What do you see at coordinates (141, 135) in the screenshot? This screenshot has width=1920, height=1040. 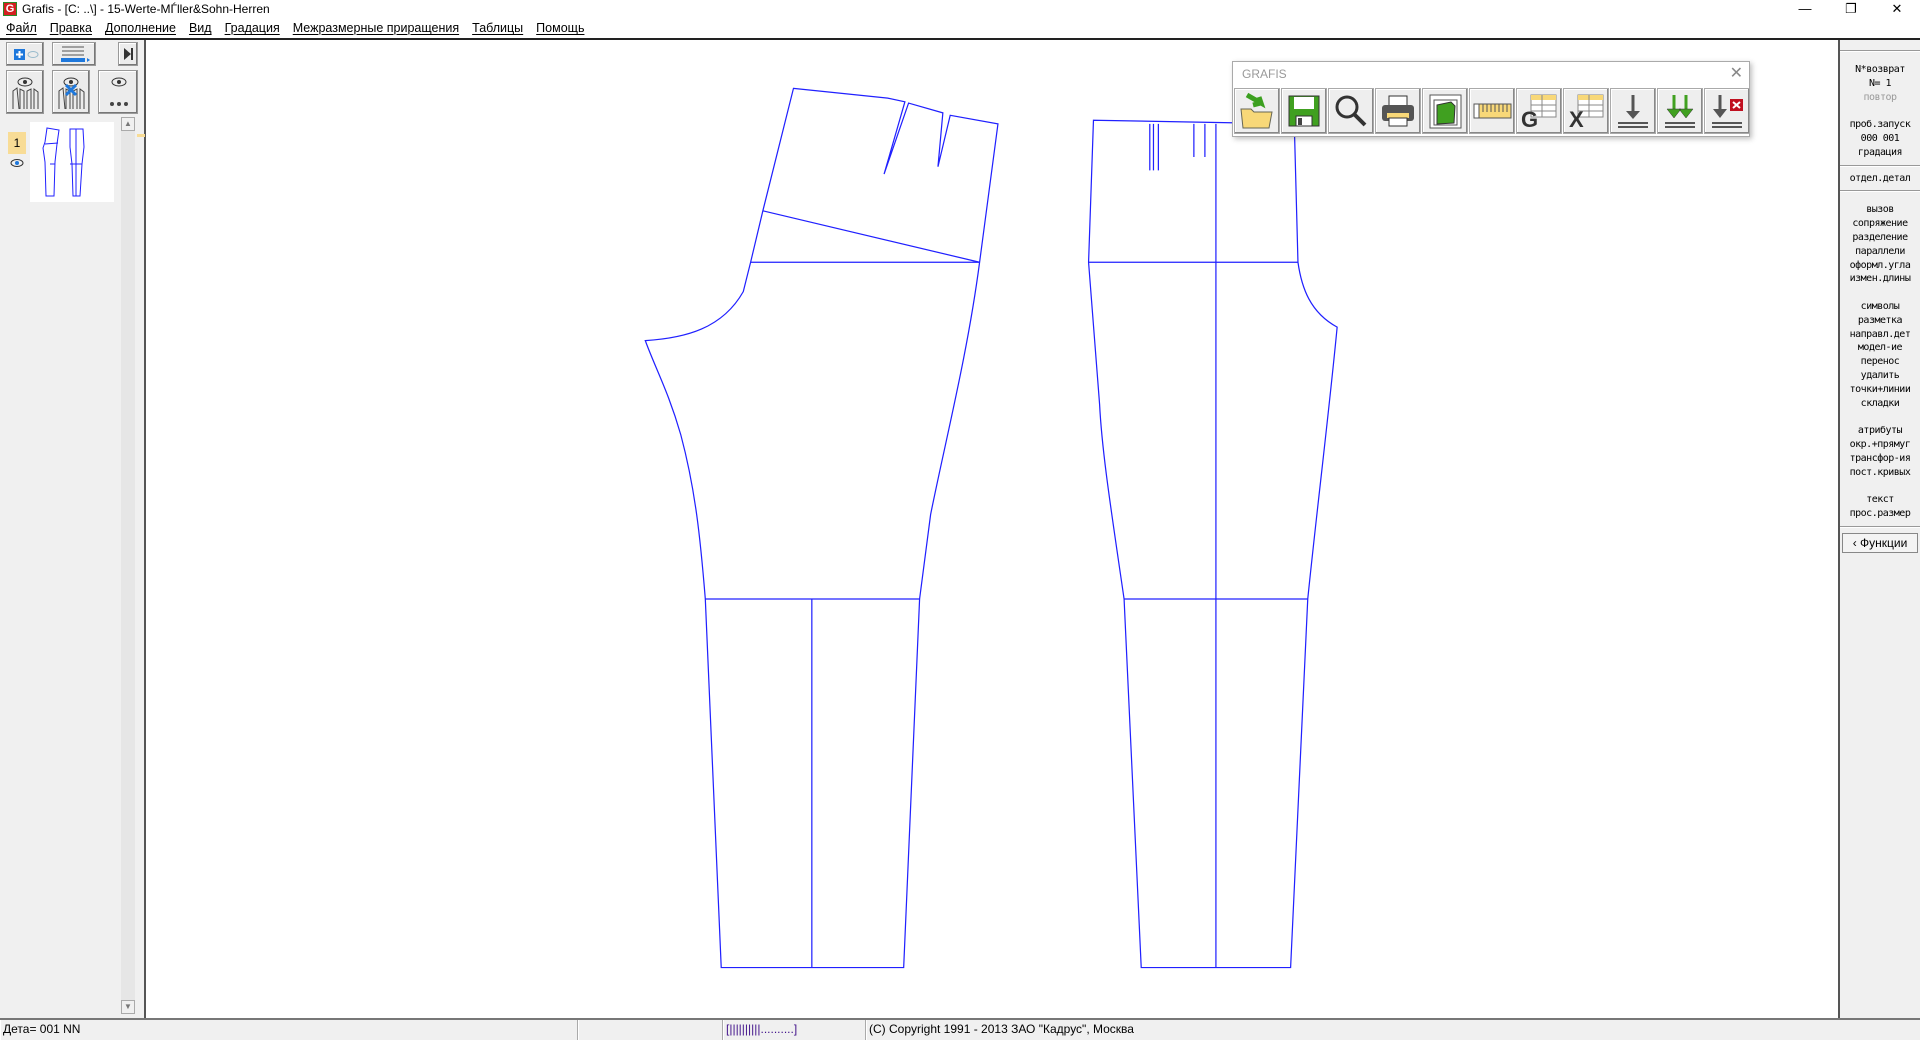 I see `layer-indicator` at bounding box center [141, 135].